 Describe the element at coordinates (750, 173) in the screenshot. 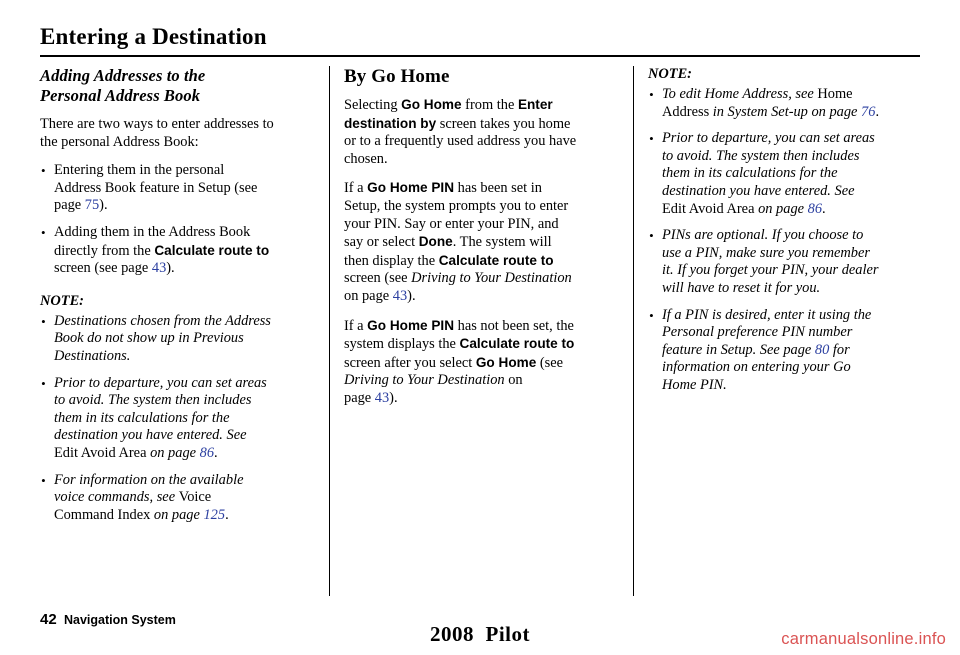

I see `c3note2-line3: them in its calculations for the` at that location.